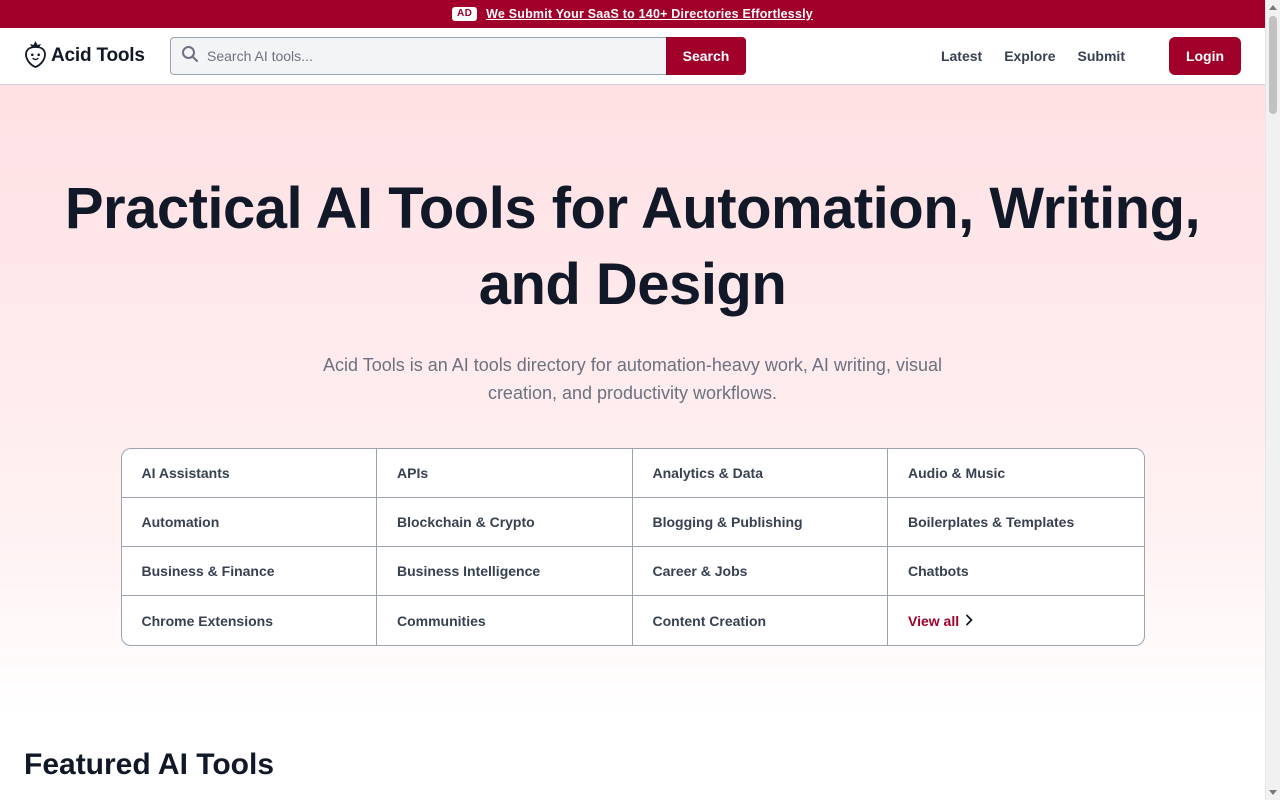  I want to click on chevron-right-icon, so click(969, 621).